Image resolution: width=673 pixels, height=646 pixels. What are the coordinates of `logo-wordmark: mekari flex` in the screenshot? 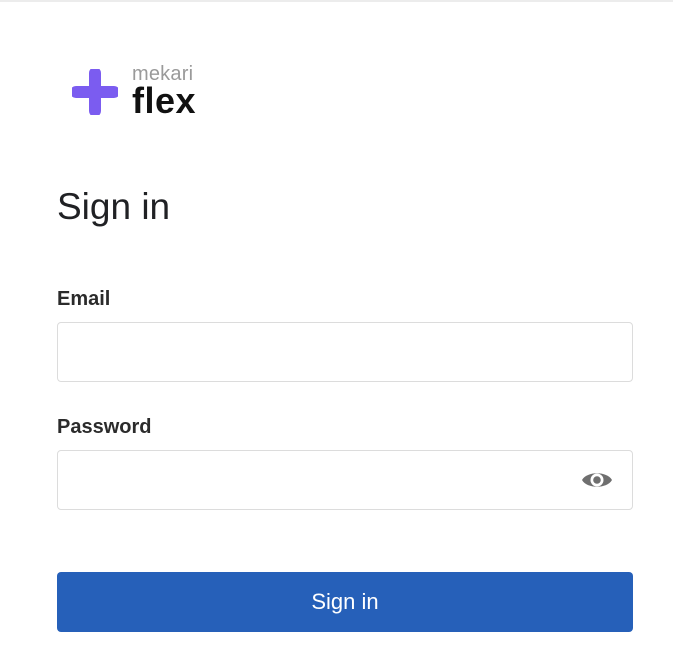 It's located at (164, 91).